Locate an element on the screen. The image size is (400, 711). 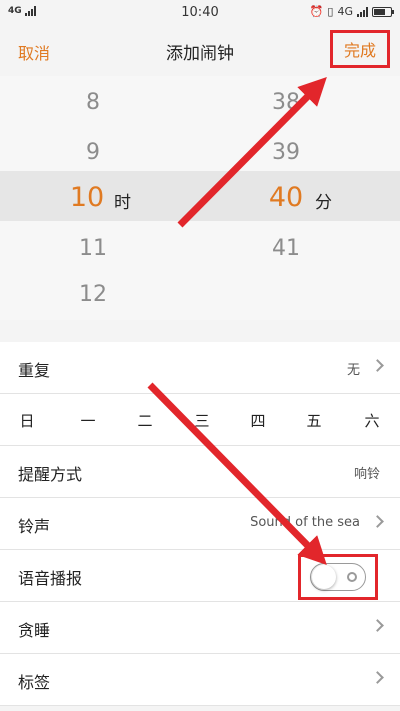
repeat-row: 重复 无 is located at coordinates (200, 368).